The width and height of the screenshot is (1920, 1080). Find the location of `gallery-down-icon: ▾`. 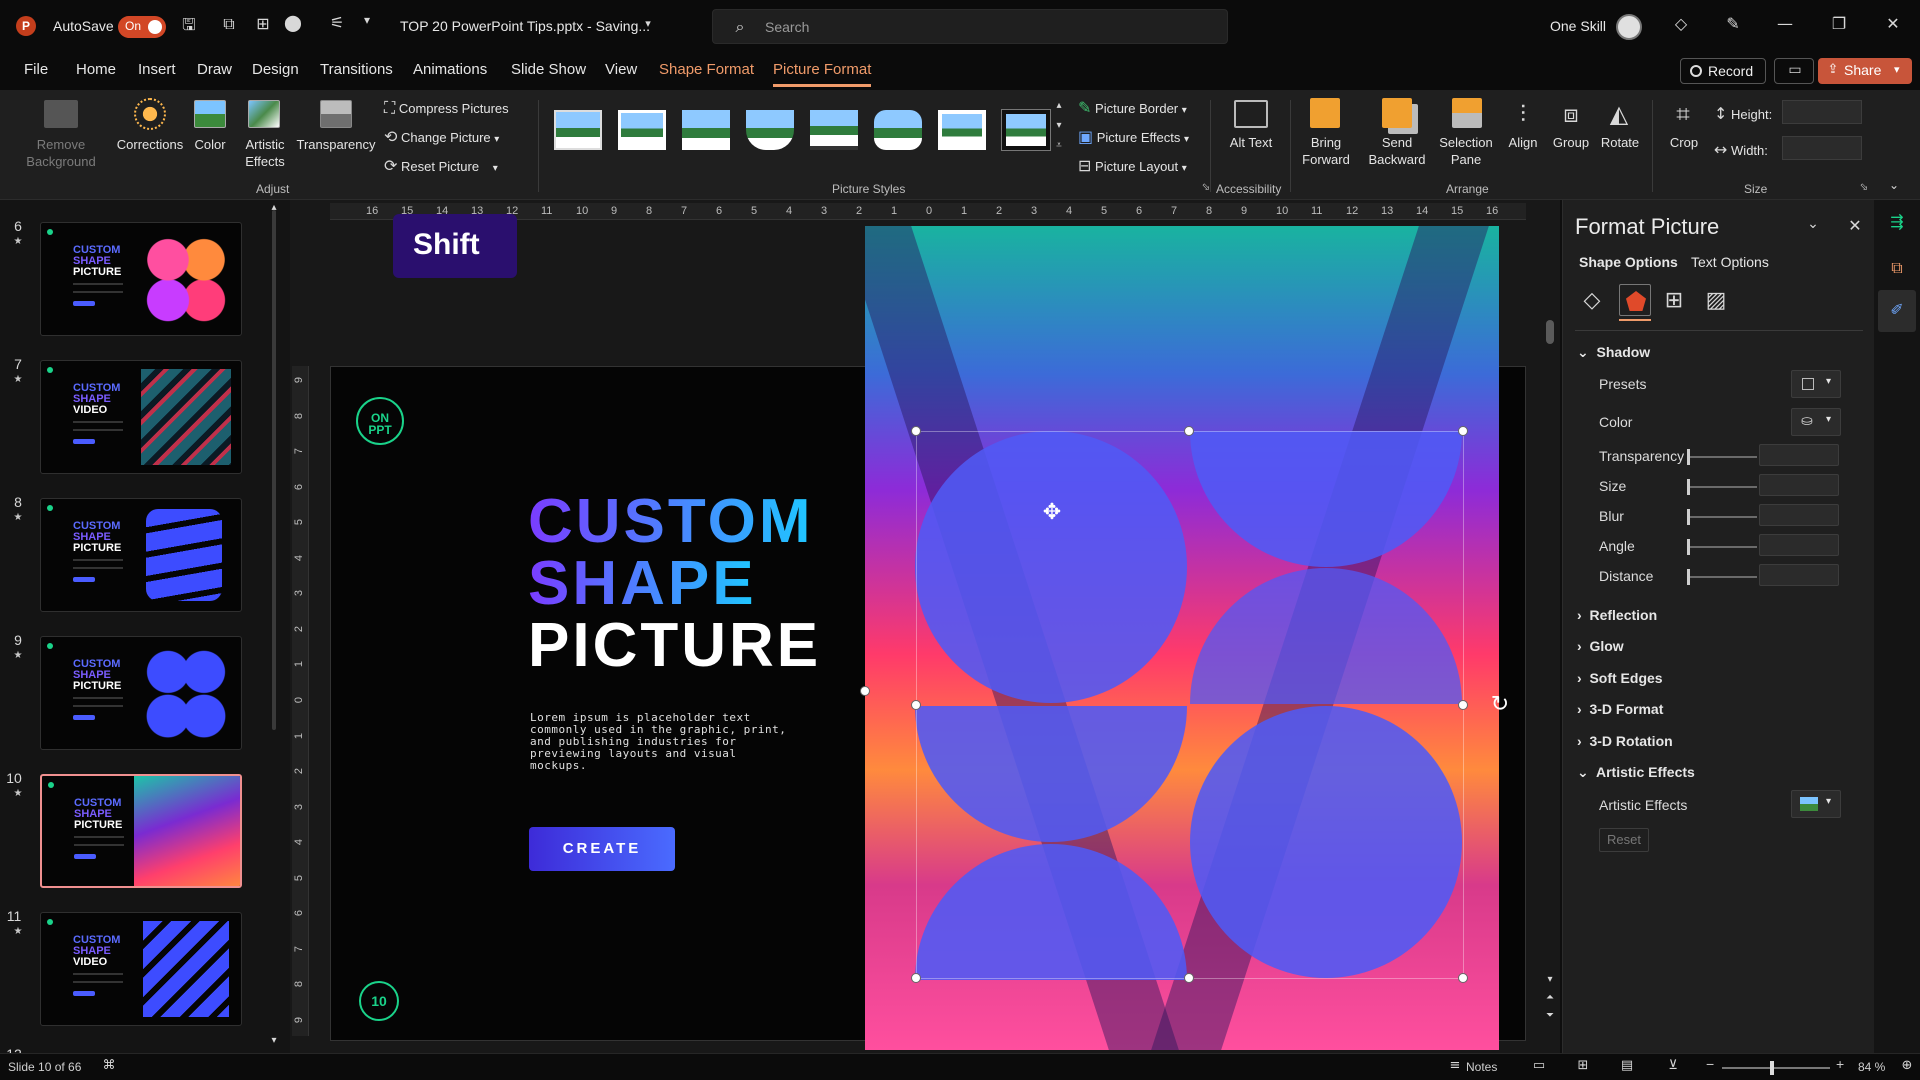

gallery-down-icon: ▾ is located at coordinates (1059, 125).